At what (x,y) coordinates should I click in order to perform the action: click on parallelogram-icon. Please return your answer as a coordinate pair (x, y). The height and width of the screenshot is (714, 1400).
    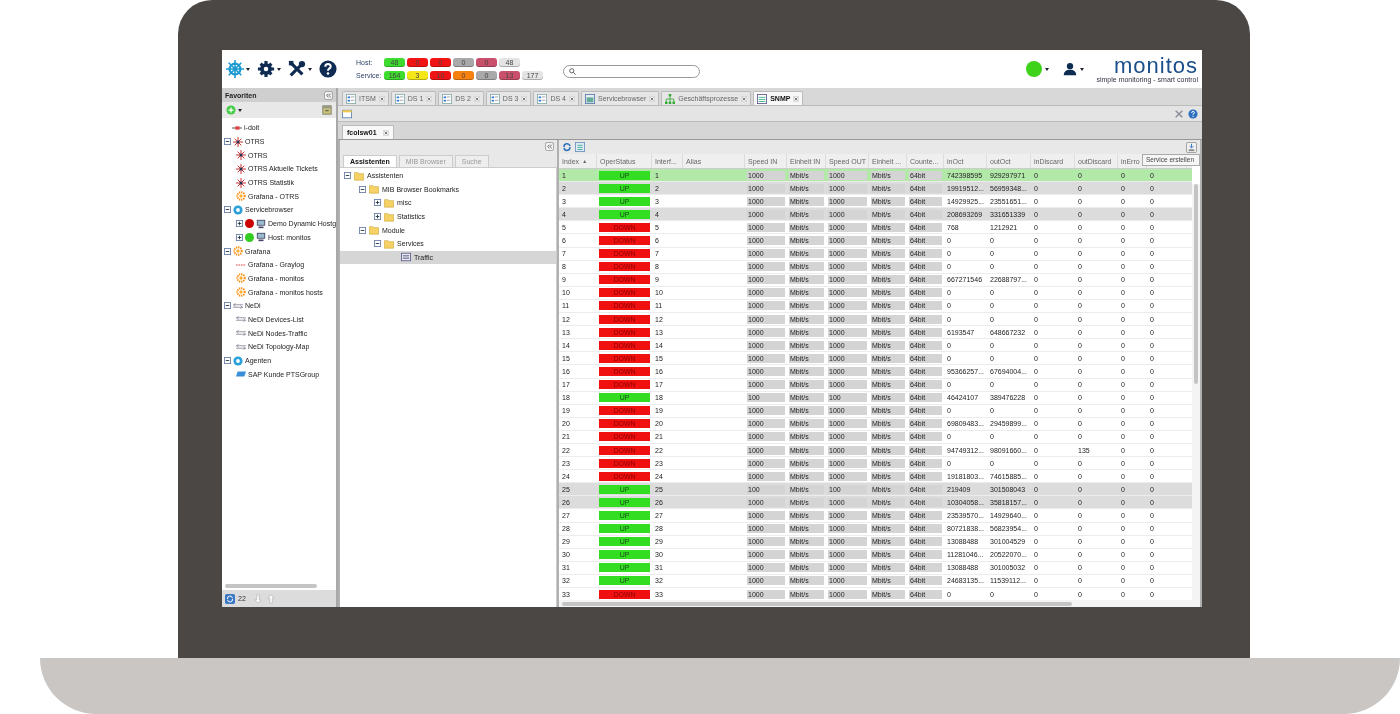
    Looking at the image, I should click on (241, 374).